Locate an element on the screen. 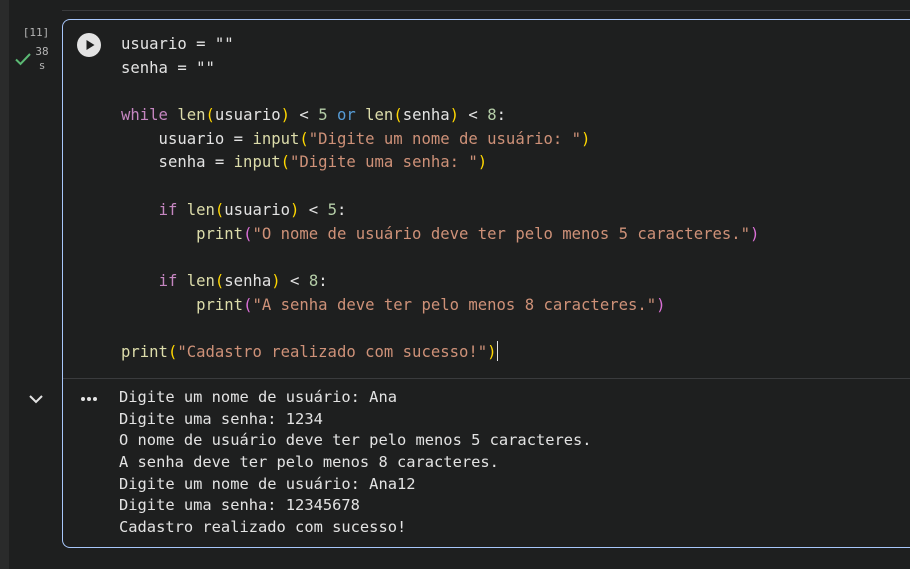 This screenshot has width=910, height=569. execution-count: [11] is located at coordinates (36, 32).